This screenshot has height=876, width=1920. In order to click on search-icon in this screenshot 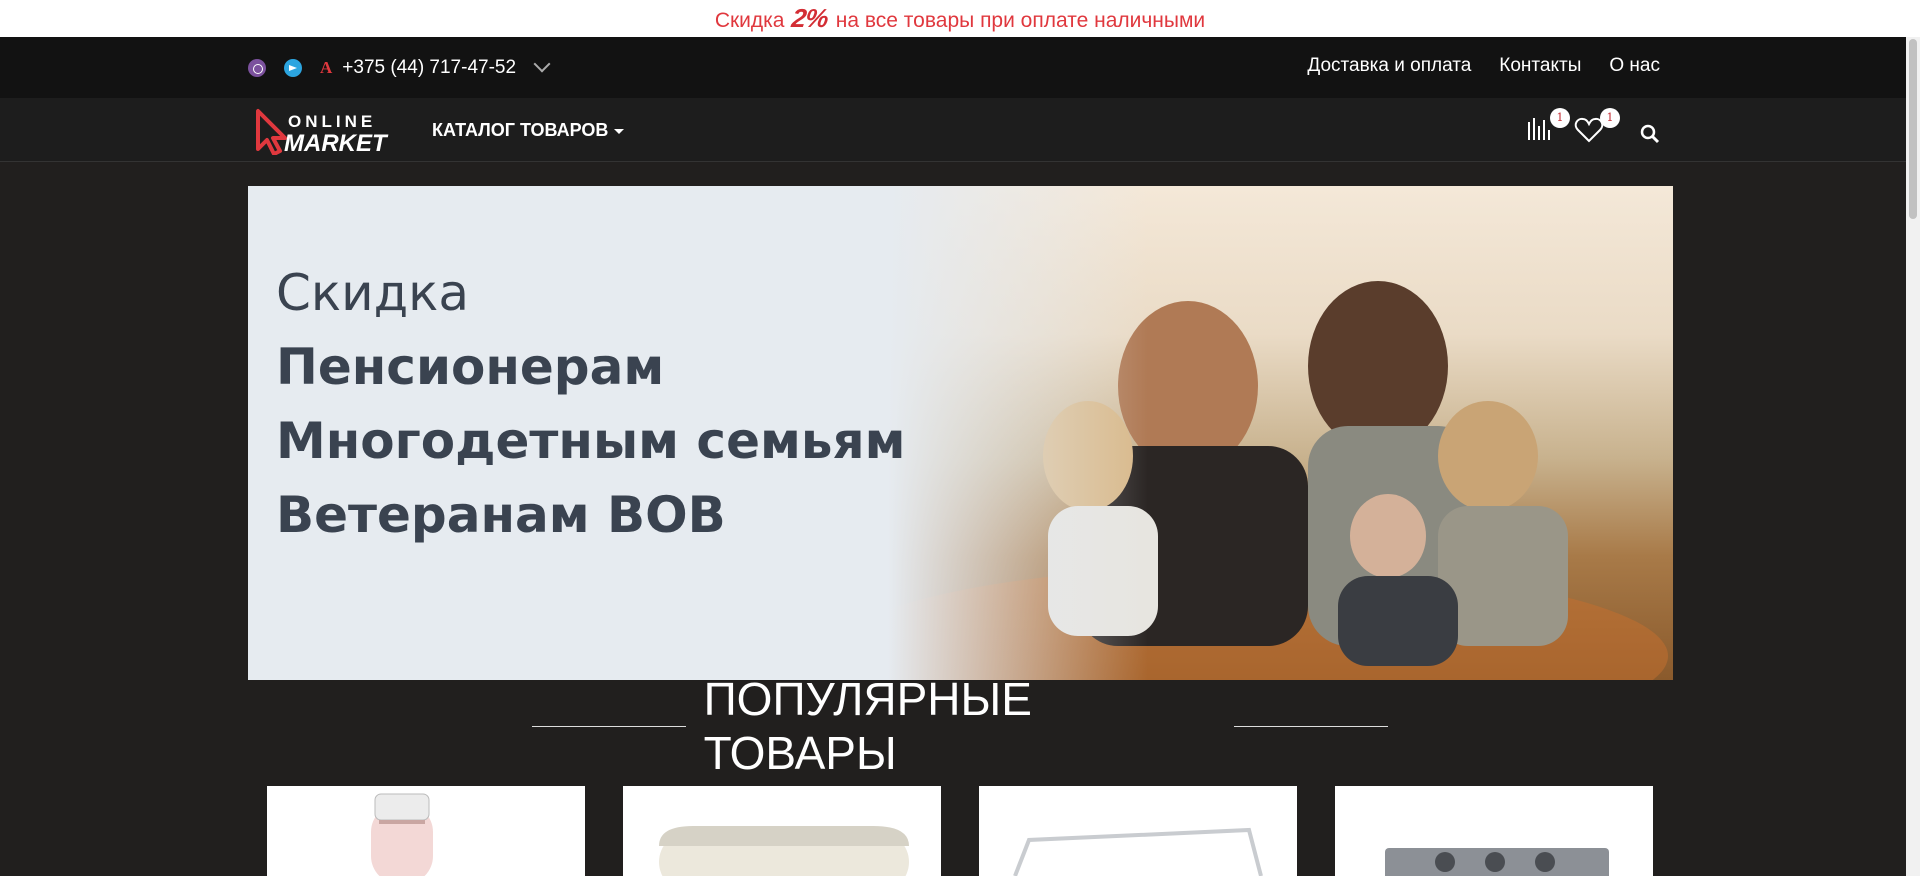, I will do `click(1650, 134)`.